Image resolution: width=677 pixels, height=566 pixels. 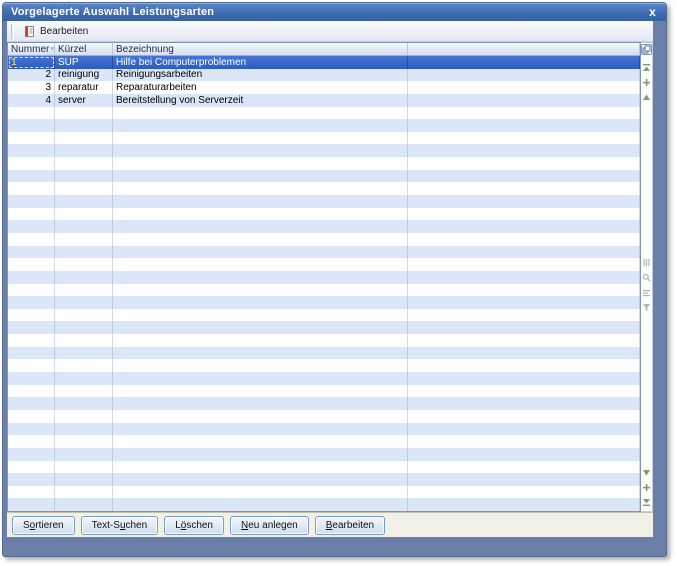 I want to click on column-header-nummer: Nummer ▼, so click(x=31, y=49).